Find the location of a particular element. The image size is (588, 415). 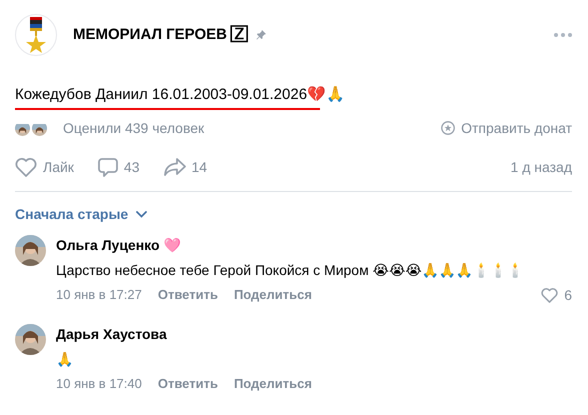

group-name: МЕМОРИАЛ ГЕРОЕВ 🅉 is located at coordinates (160, 35).